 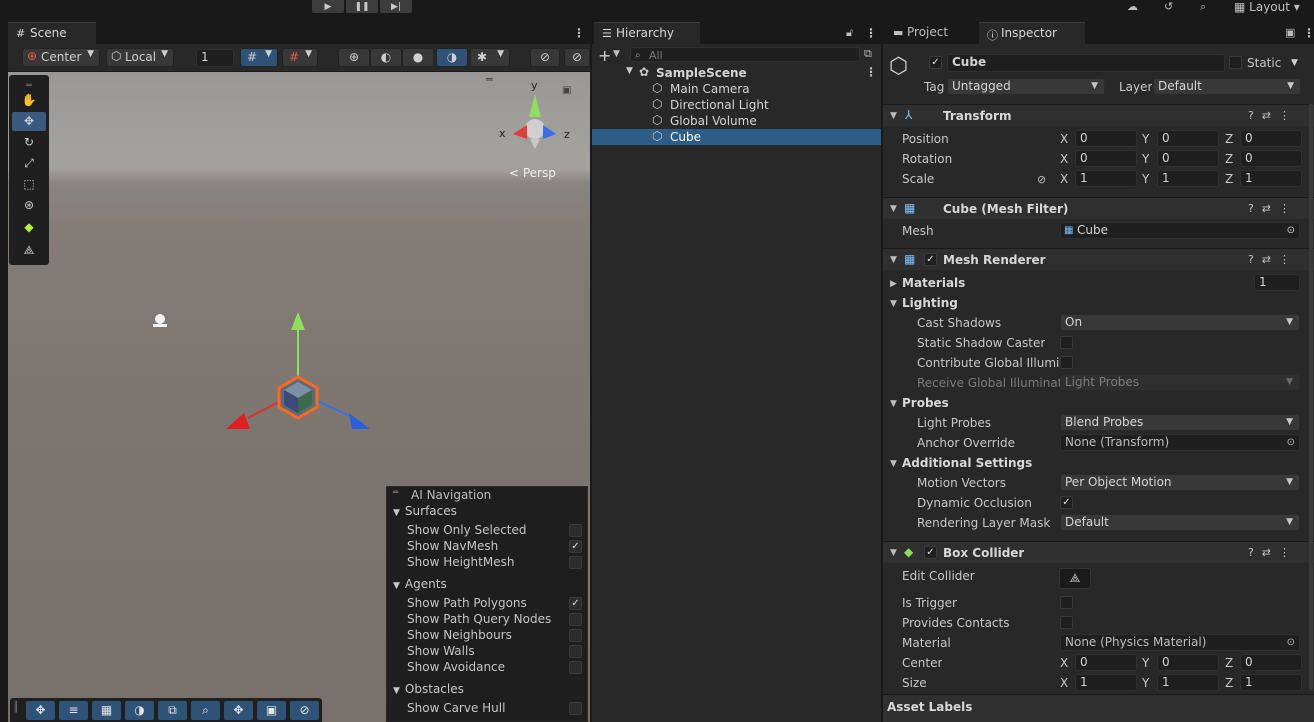 What do you see at coordinates (1180, 422) in the screenshot?
I see `light-probes-dropdown: Blend Probes ▼` at bounding box center [1180, 422].